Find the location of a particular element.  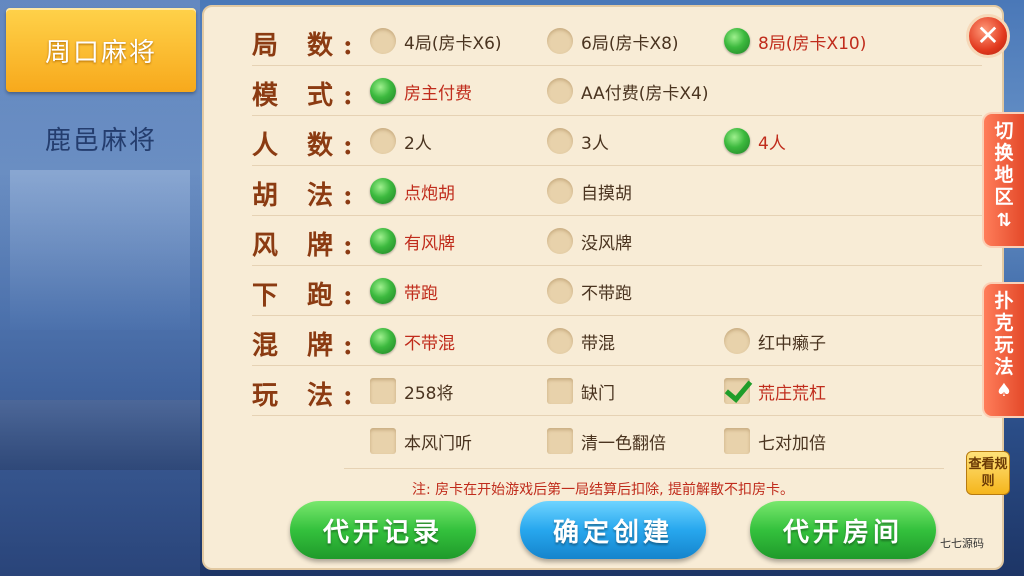

row-label: 混 牌: is located at coordinates (307, 346).